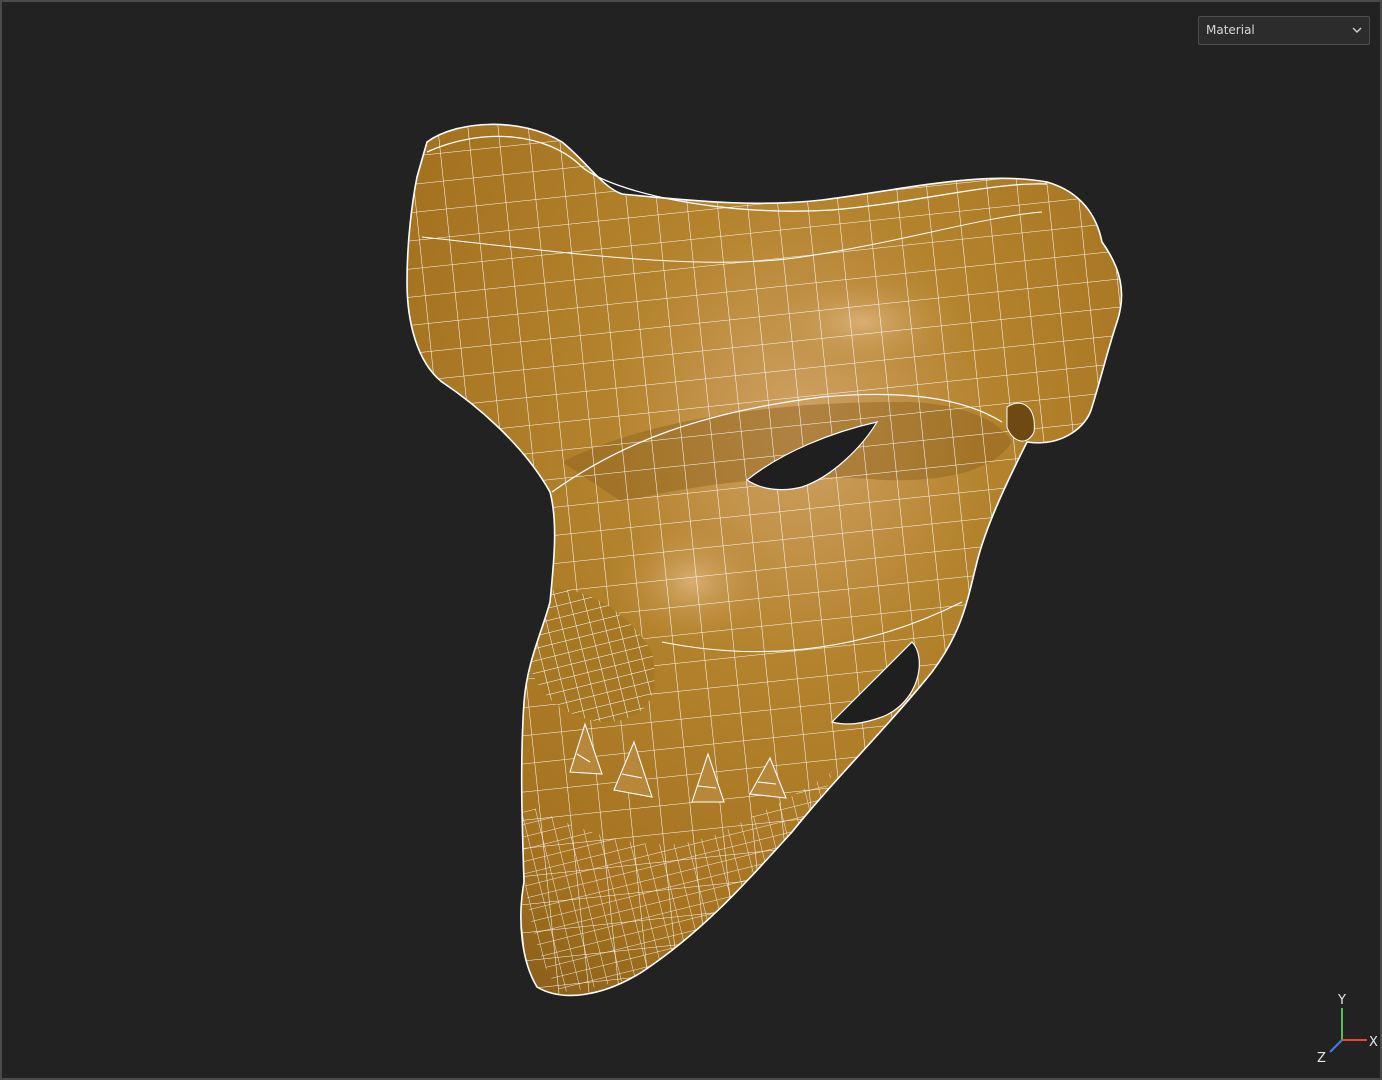  Describe the element at coordinates (1321, 1058) in the screenshot. I see `z-axis-label: Z` at that location.